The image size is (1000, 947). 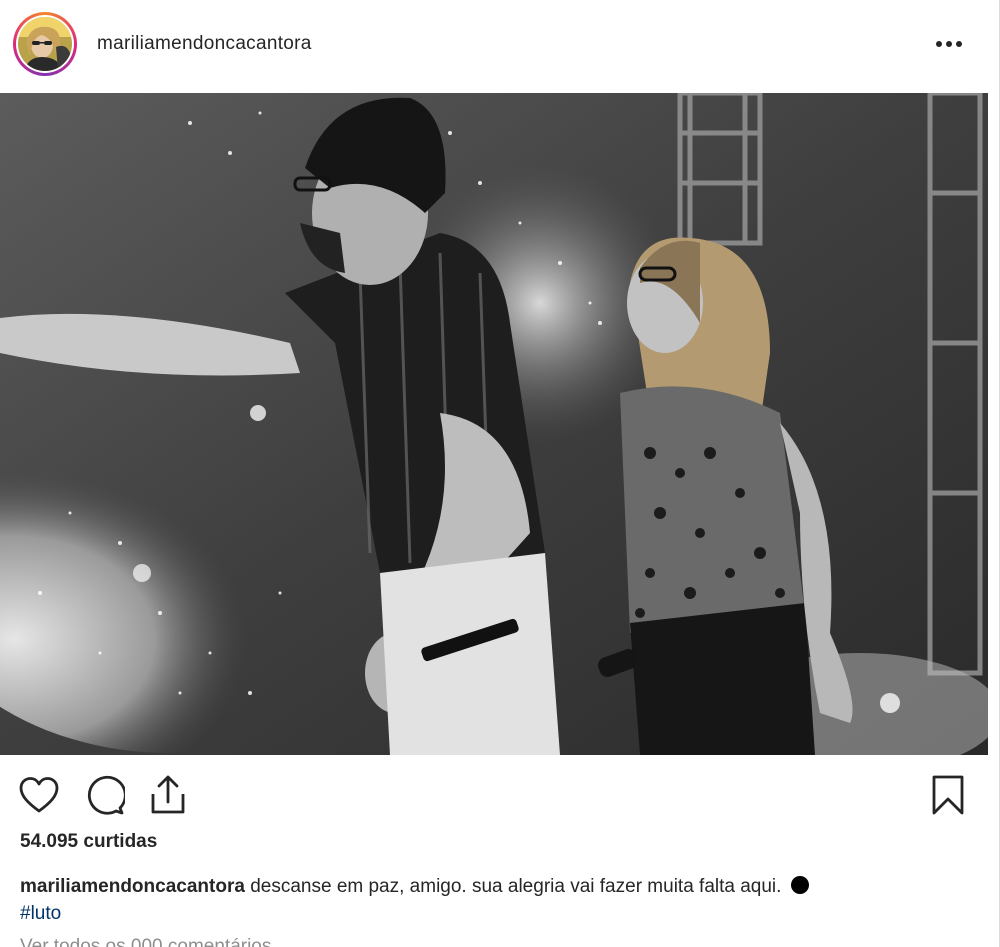 I want to click on save-button, so click(x=948, y=795).